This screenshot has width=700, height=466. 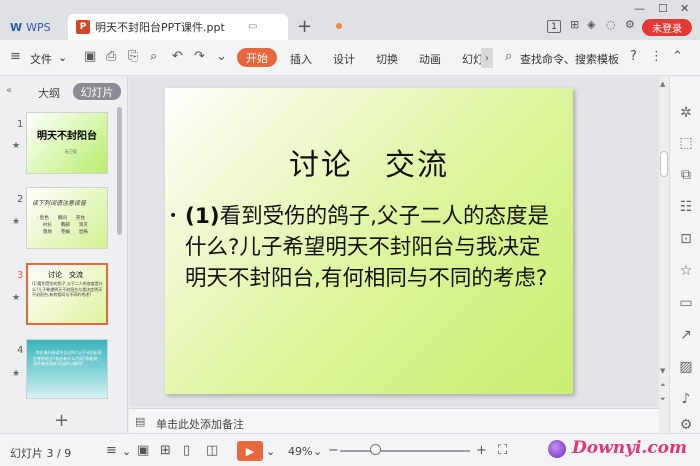 I want to click on zoom-slider, so click(x=405, y=451).